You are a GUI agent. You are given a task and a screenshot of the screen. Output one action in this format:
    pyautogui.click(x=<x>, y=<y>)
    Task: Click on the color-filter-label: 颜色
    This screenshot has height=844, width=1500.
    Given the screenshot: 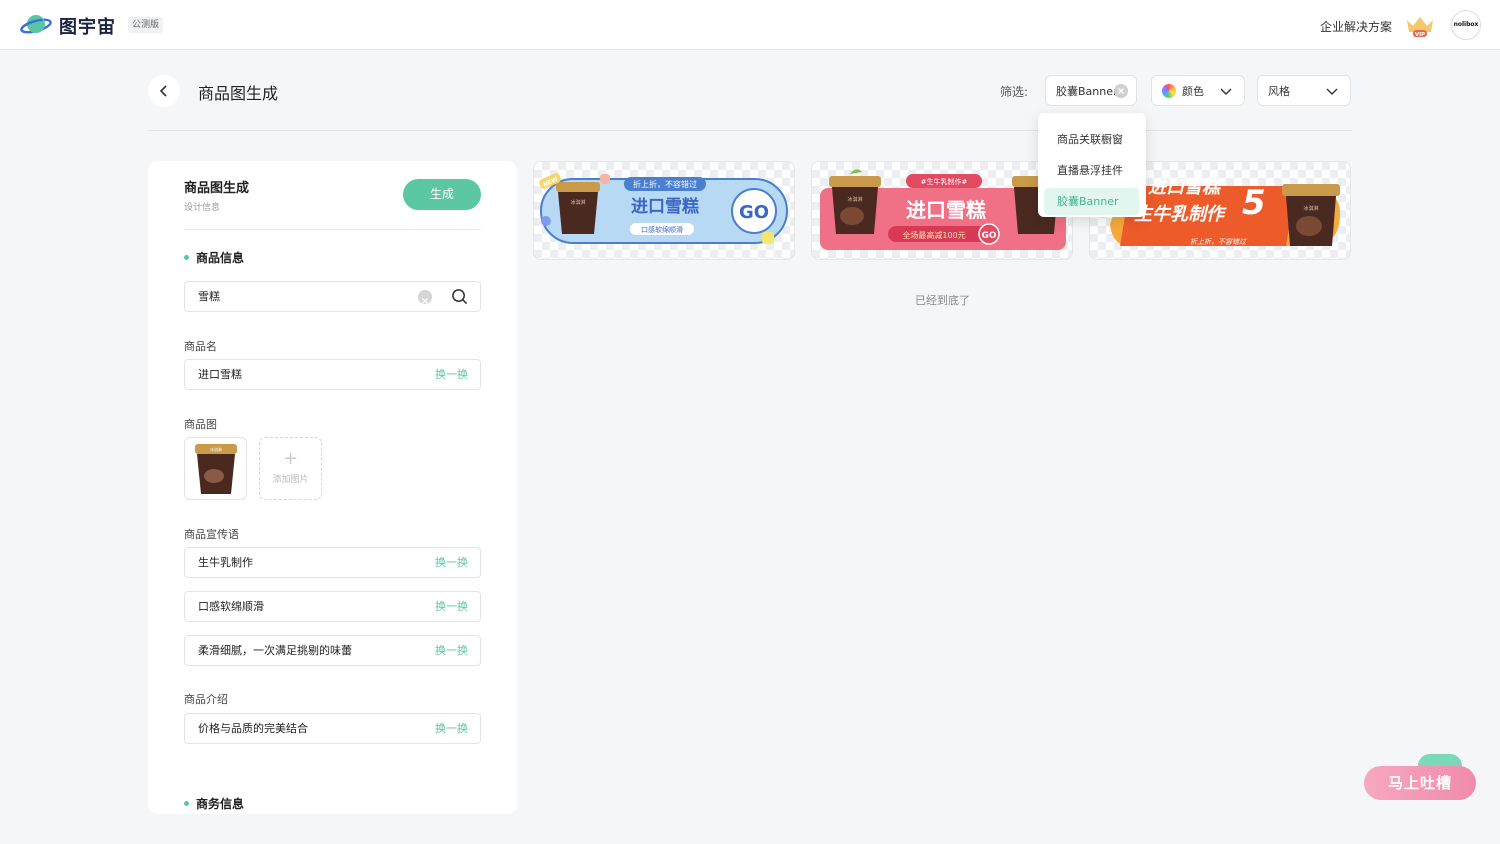 What is the action you would take?
    pyautogui.click(x=1193, y=91)
    